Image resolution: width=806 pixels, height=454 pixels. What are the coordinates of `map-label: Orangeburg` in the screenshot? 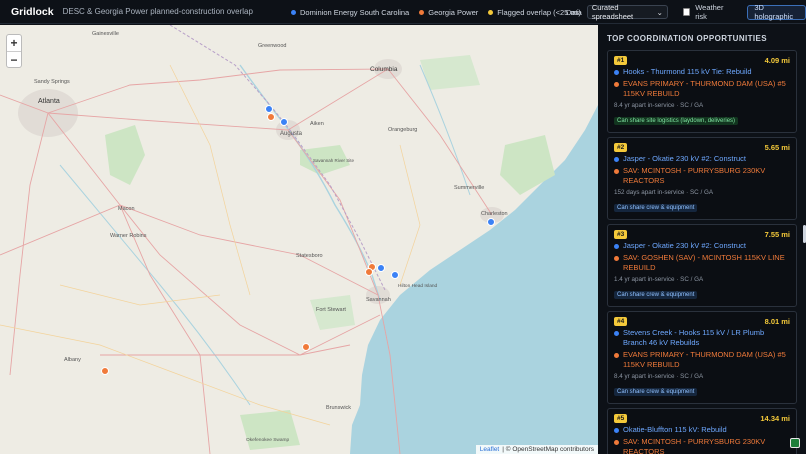 It's located at (402, 130).